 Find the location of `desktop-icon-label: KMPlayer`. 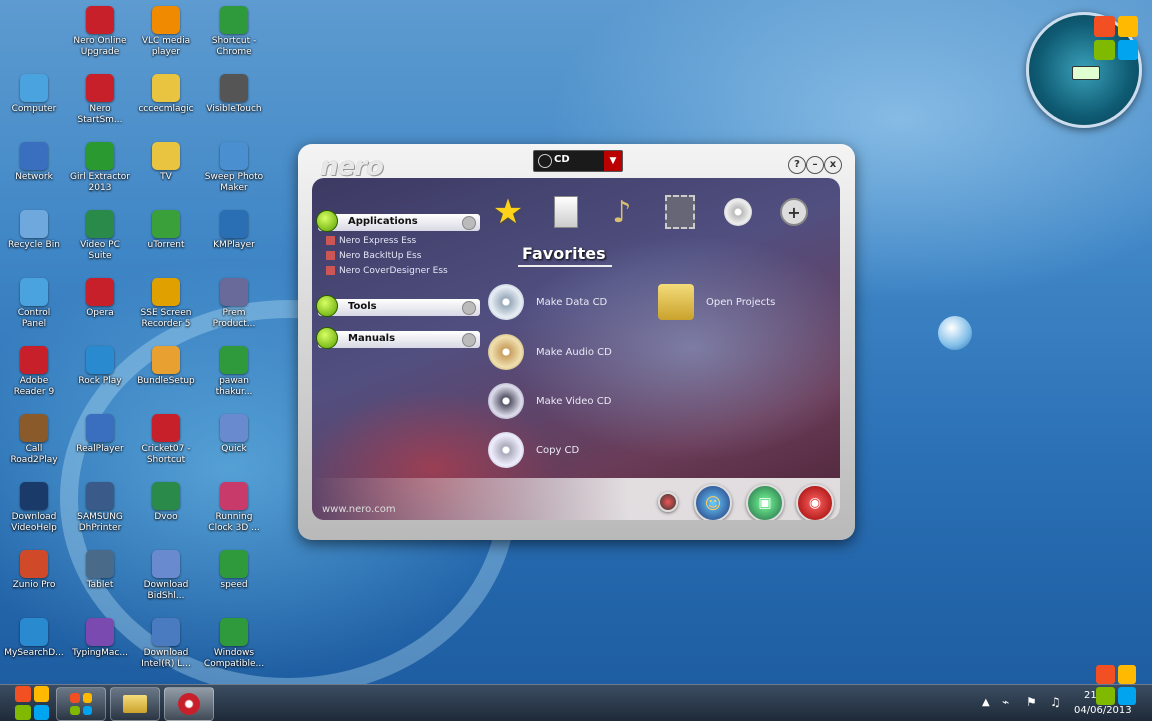

desktop-icon-label: KMPlayer is located at coordinates (234, 245).